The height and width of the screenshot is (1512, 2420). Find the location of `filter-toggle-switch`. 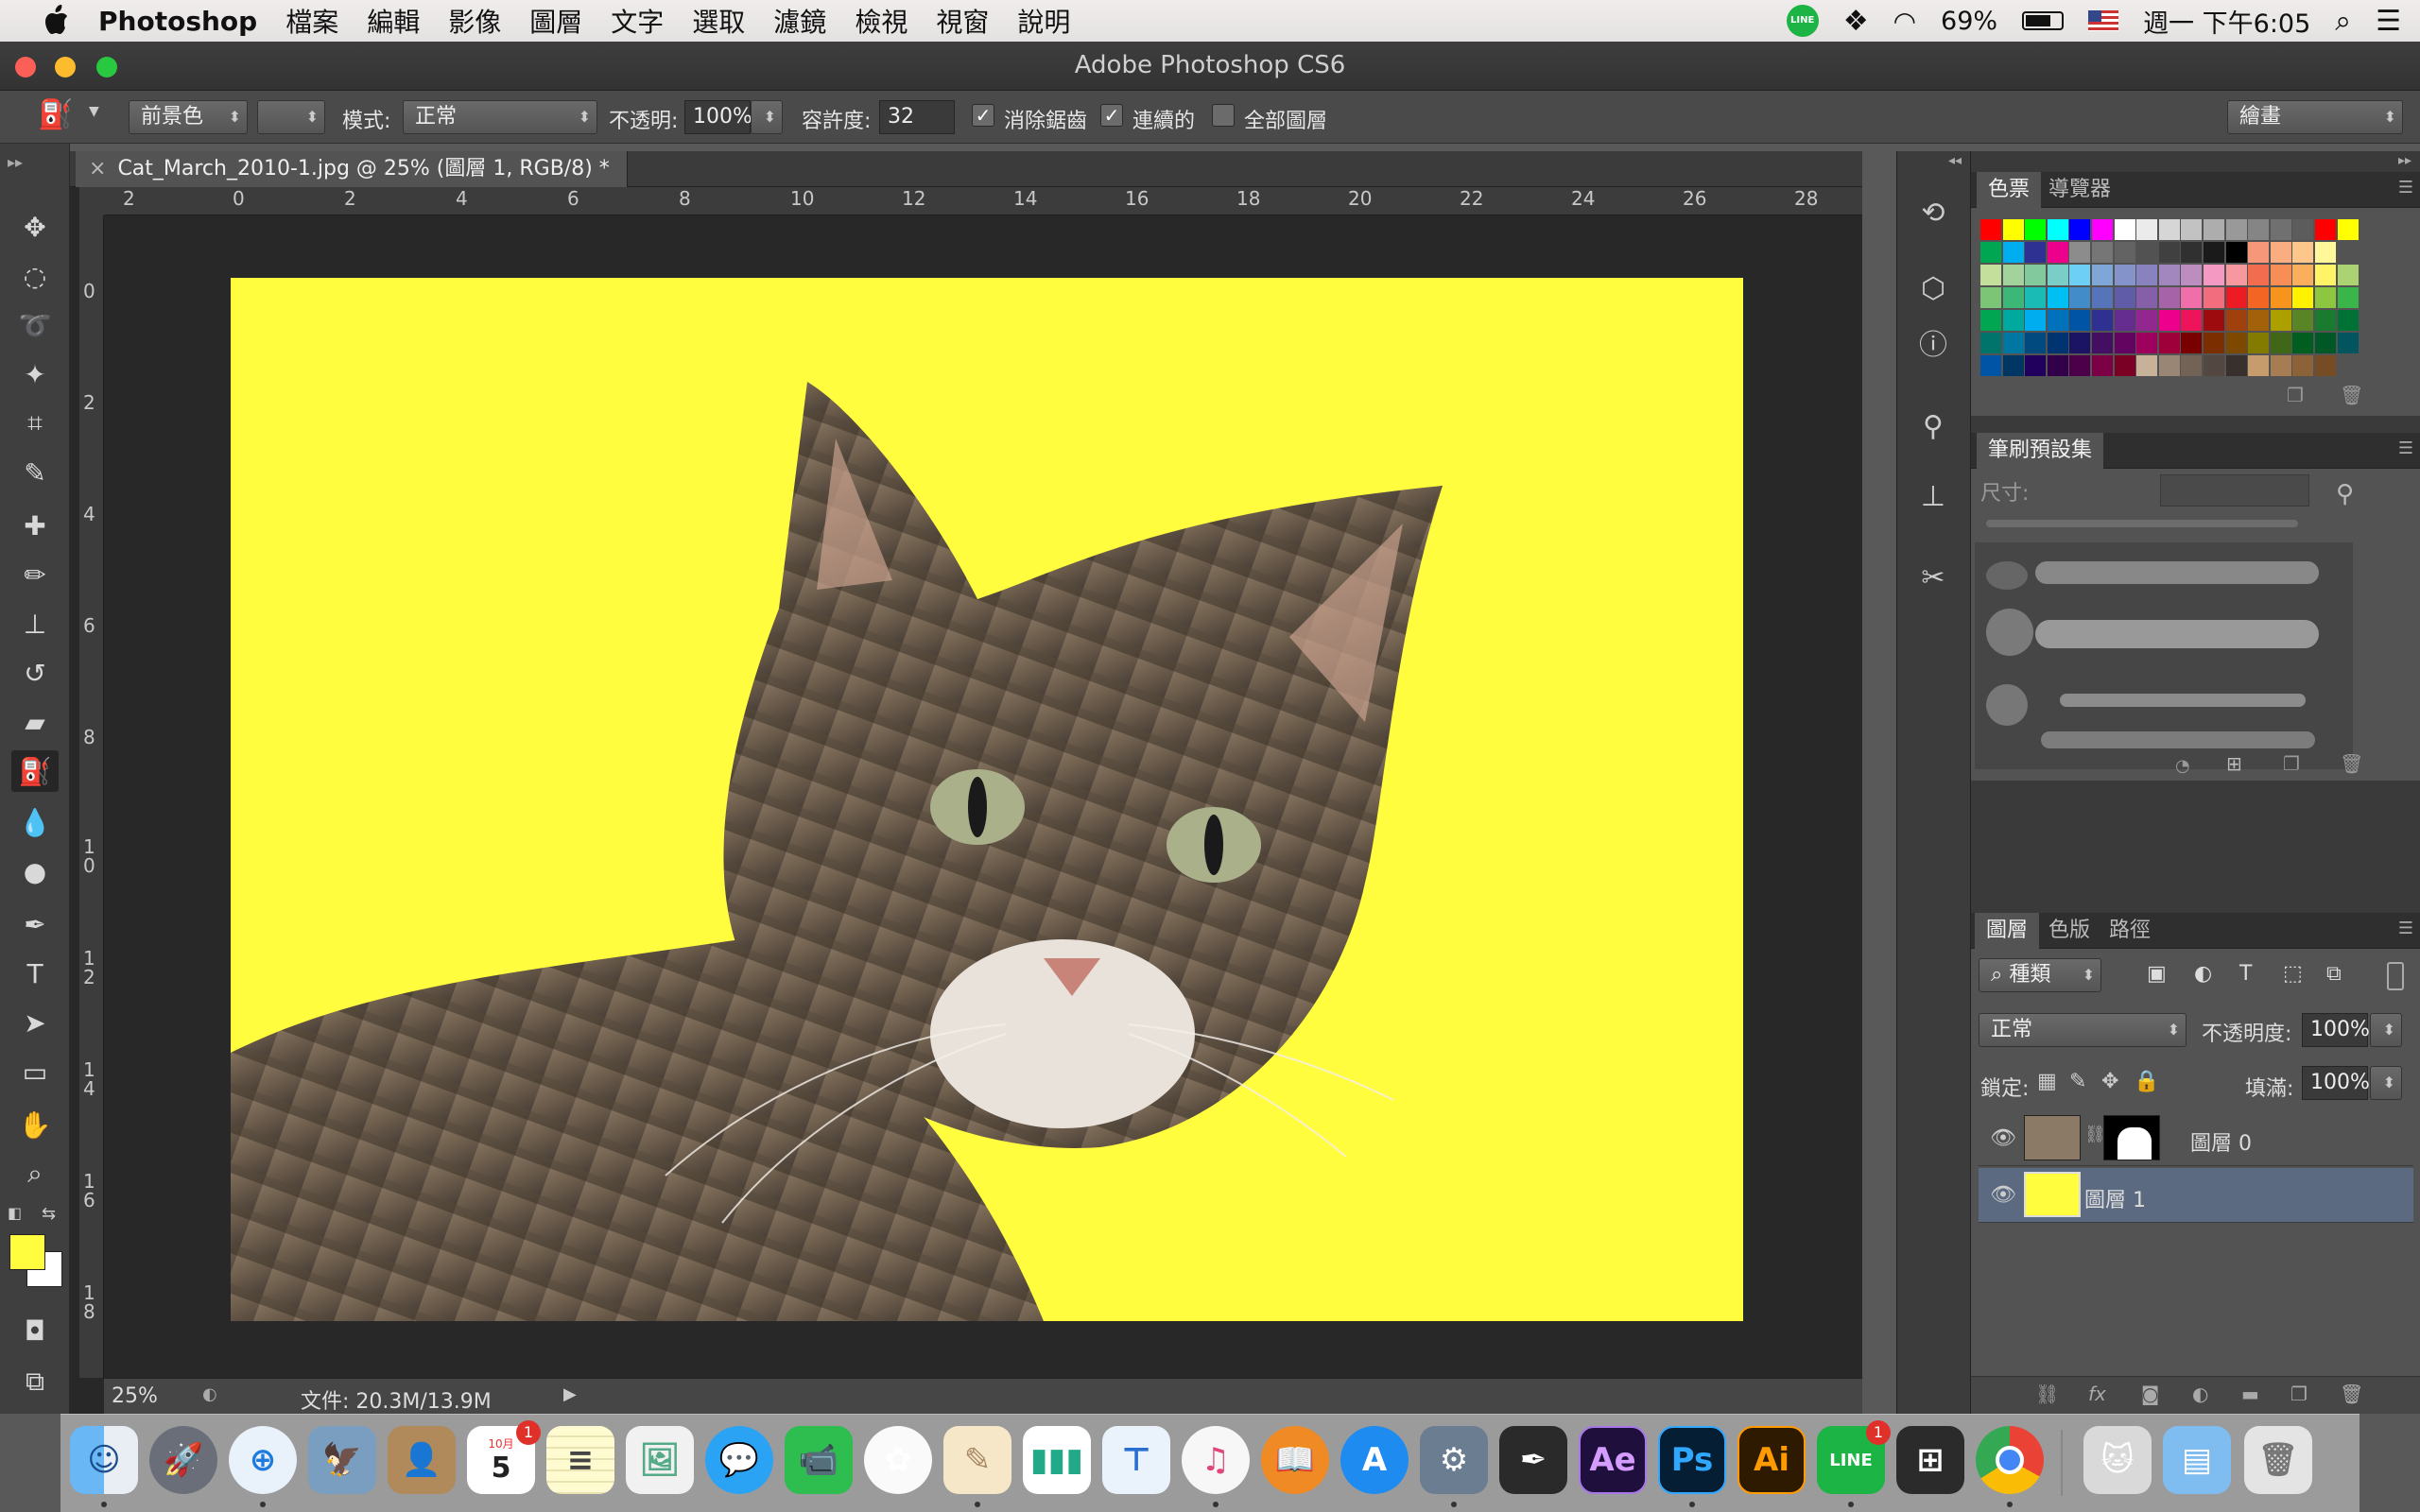

filter-toggle-switch is located at coordinates (2395, 976).